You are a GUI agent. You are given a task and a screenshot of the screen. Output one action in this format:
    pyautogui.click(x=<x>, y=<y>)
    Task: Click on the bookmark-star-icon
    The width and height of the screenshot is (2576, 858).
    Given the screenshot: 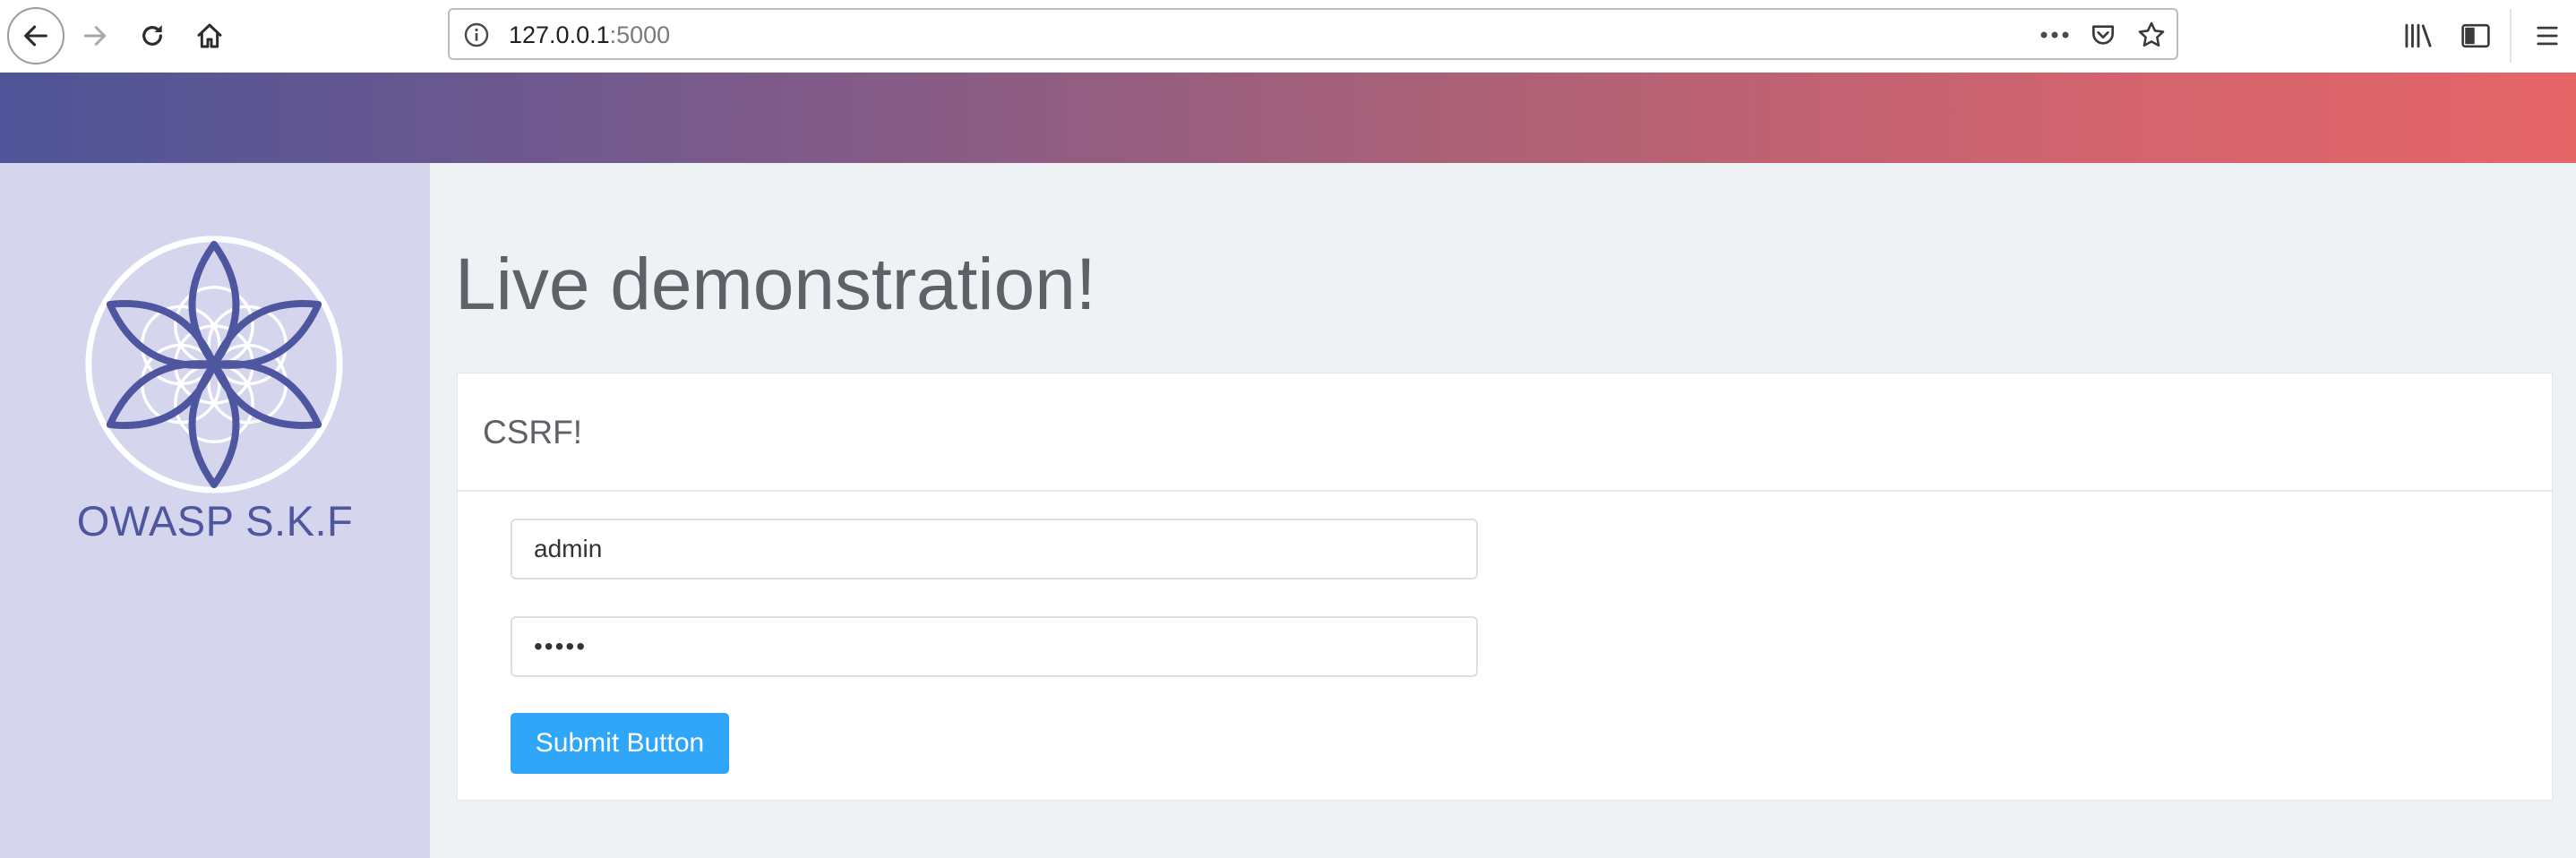 What is the action you would take?
    pyautogui.click(x=2151, y=34)
    